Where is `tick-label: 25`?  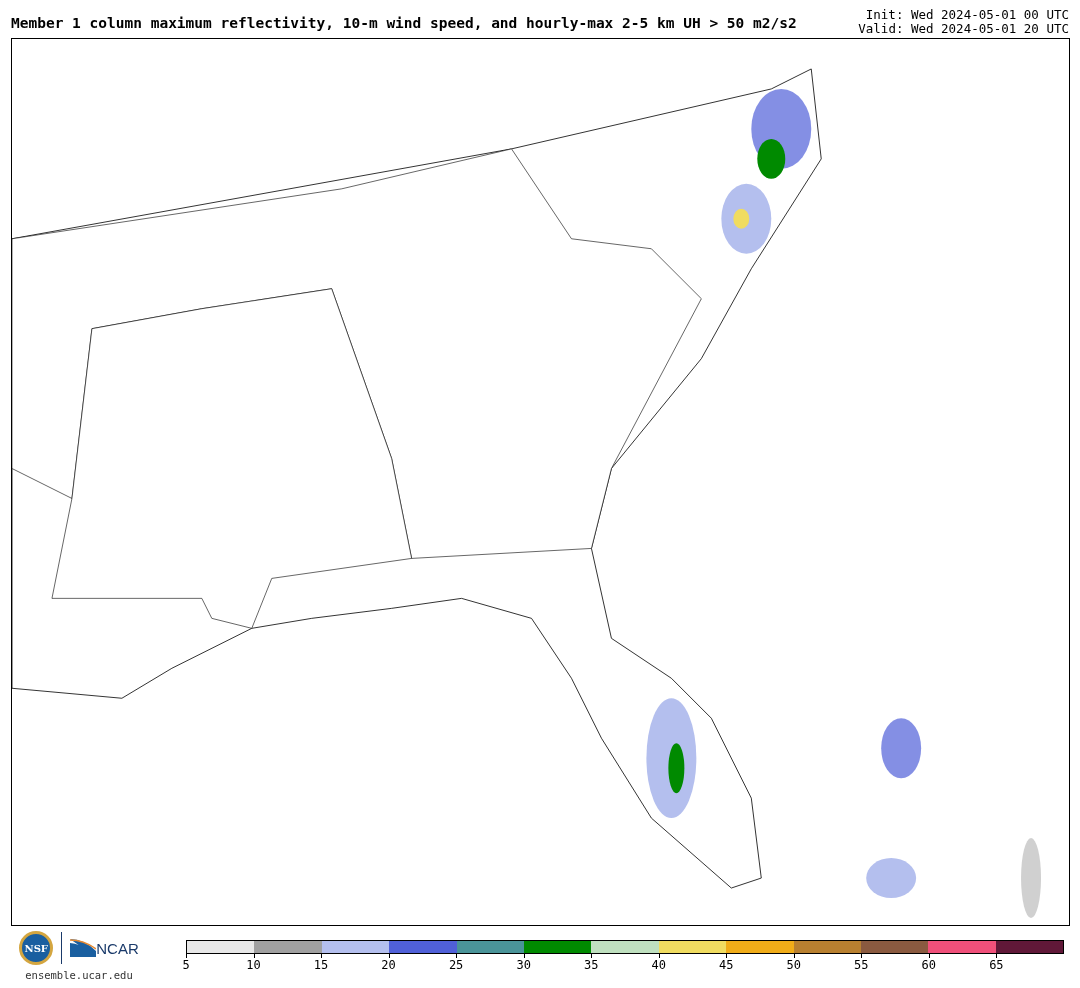
tick-label: 25 is located at coordinates (456, 965).